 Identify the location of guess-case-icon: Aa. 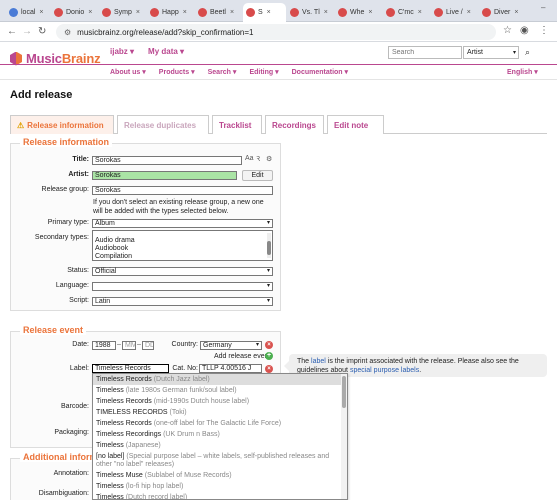
(249, 158).